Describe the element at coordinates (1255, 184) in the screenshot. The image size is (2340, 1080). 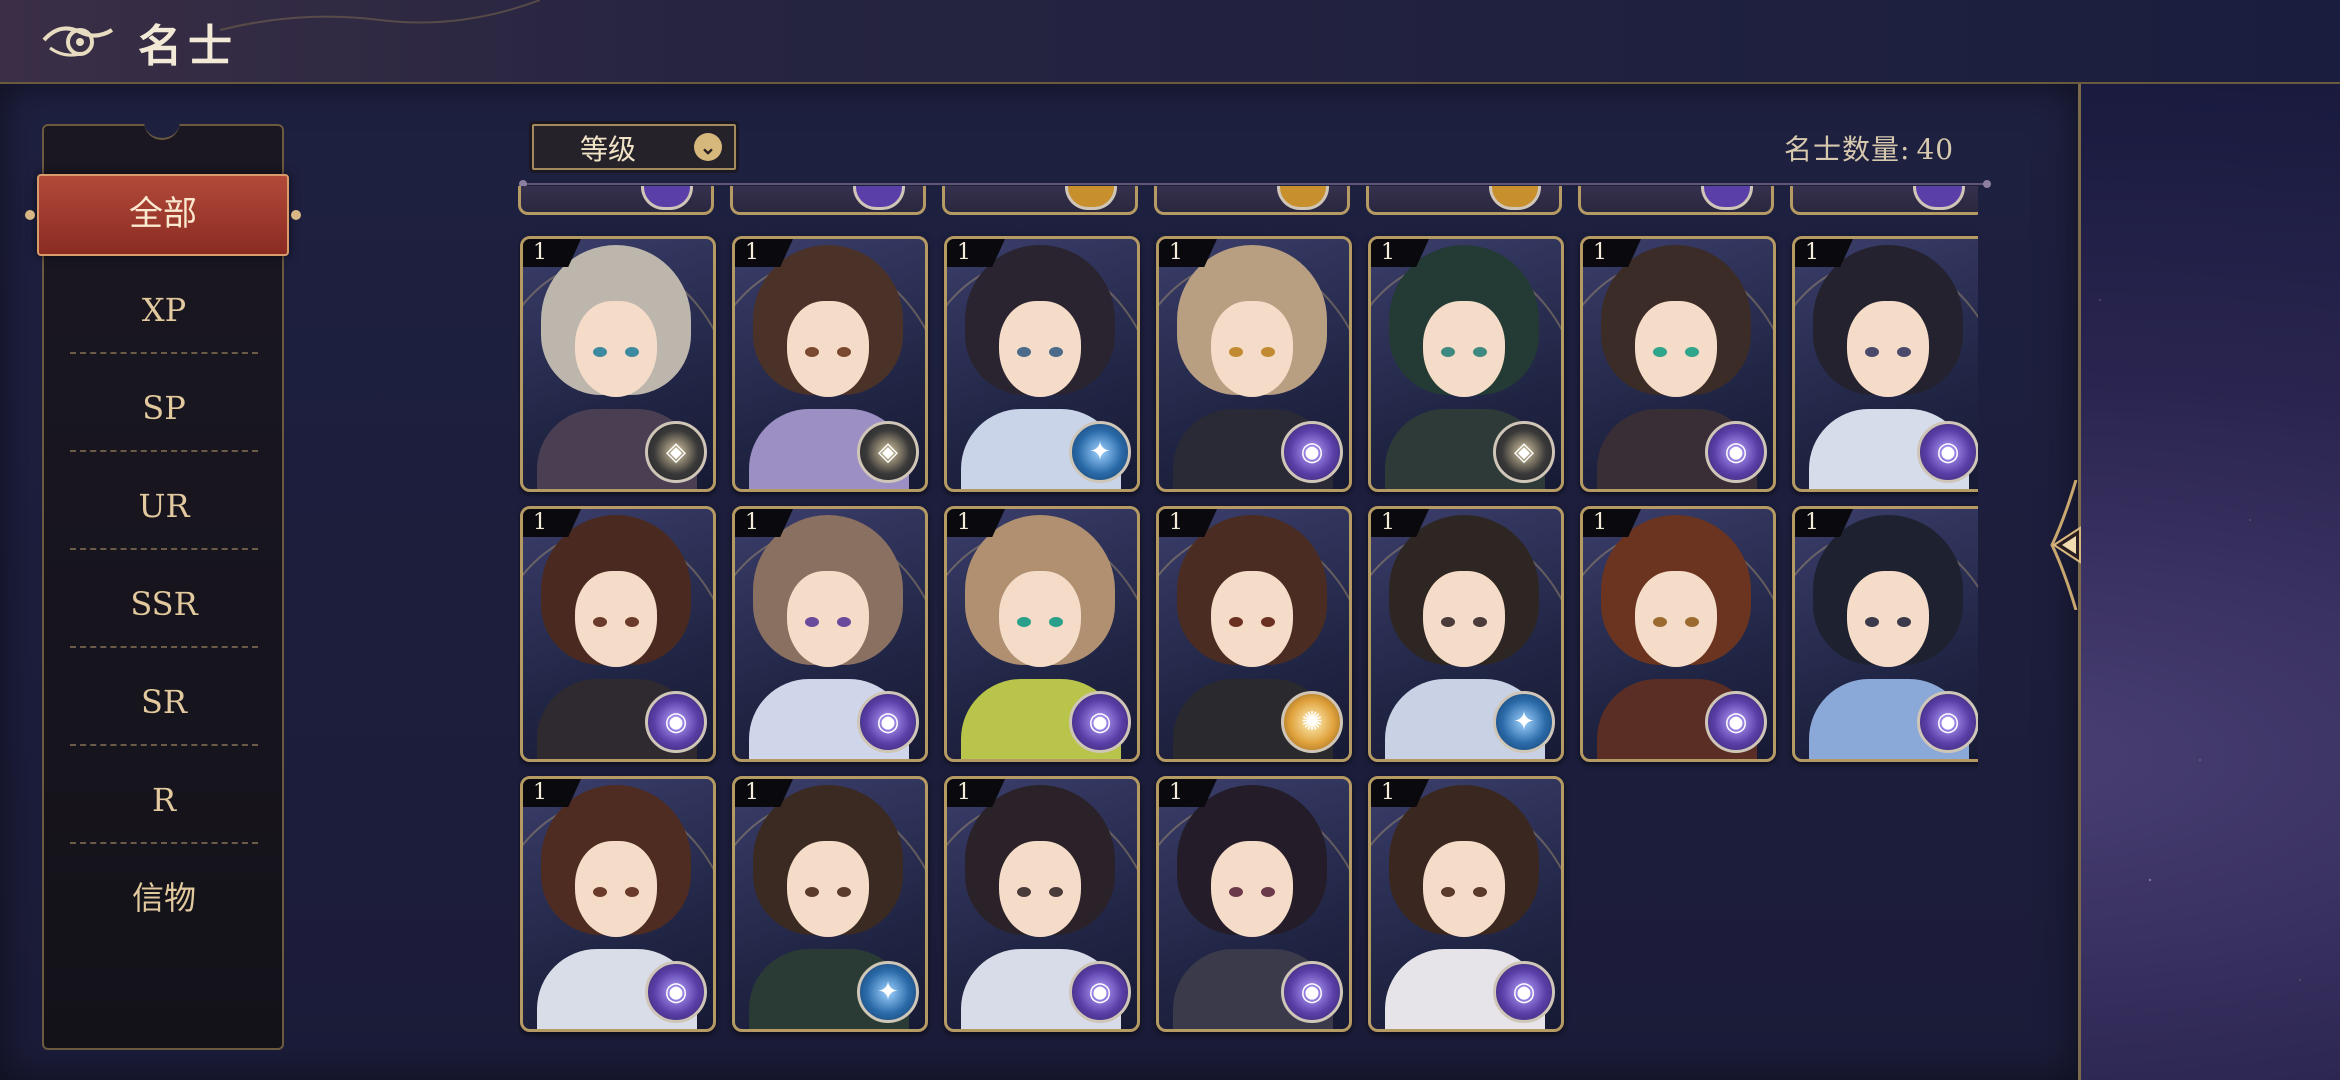
I see `grid-top-divider` at that location.